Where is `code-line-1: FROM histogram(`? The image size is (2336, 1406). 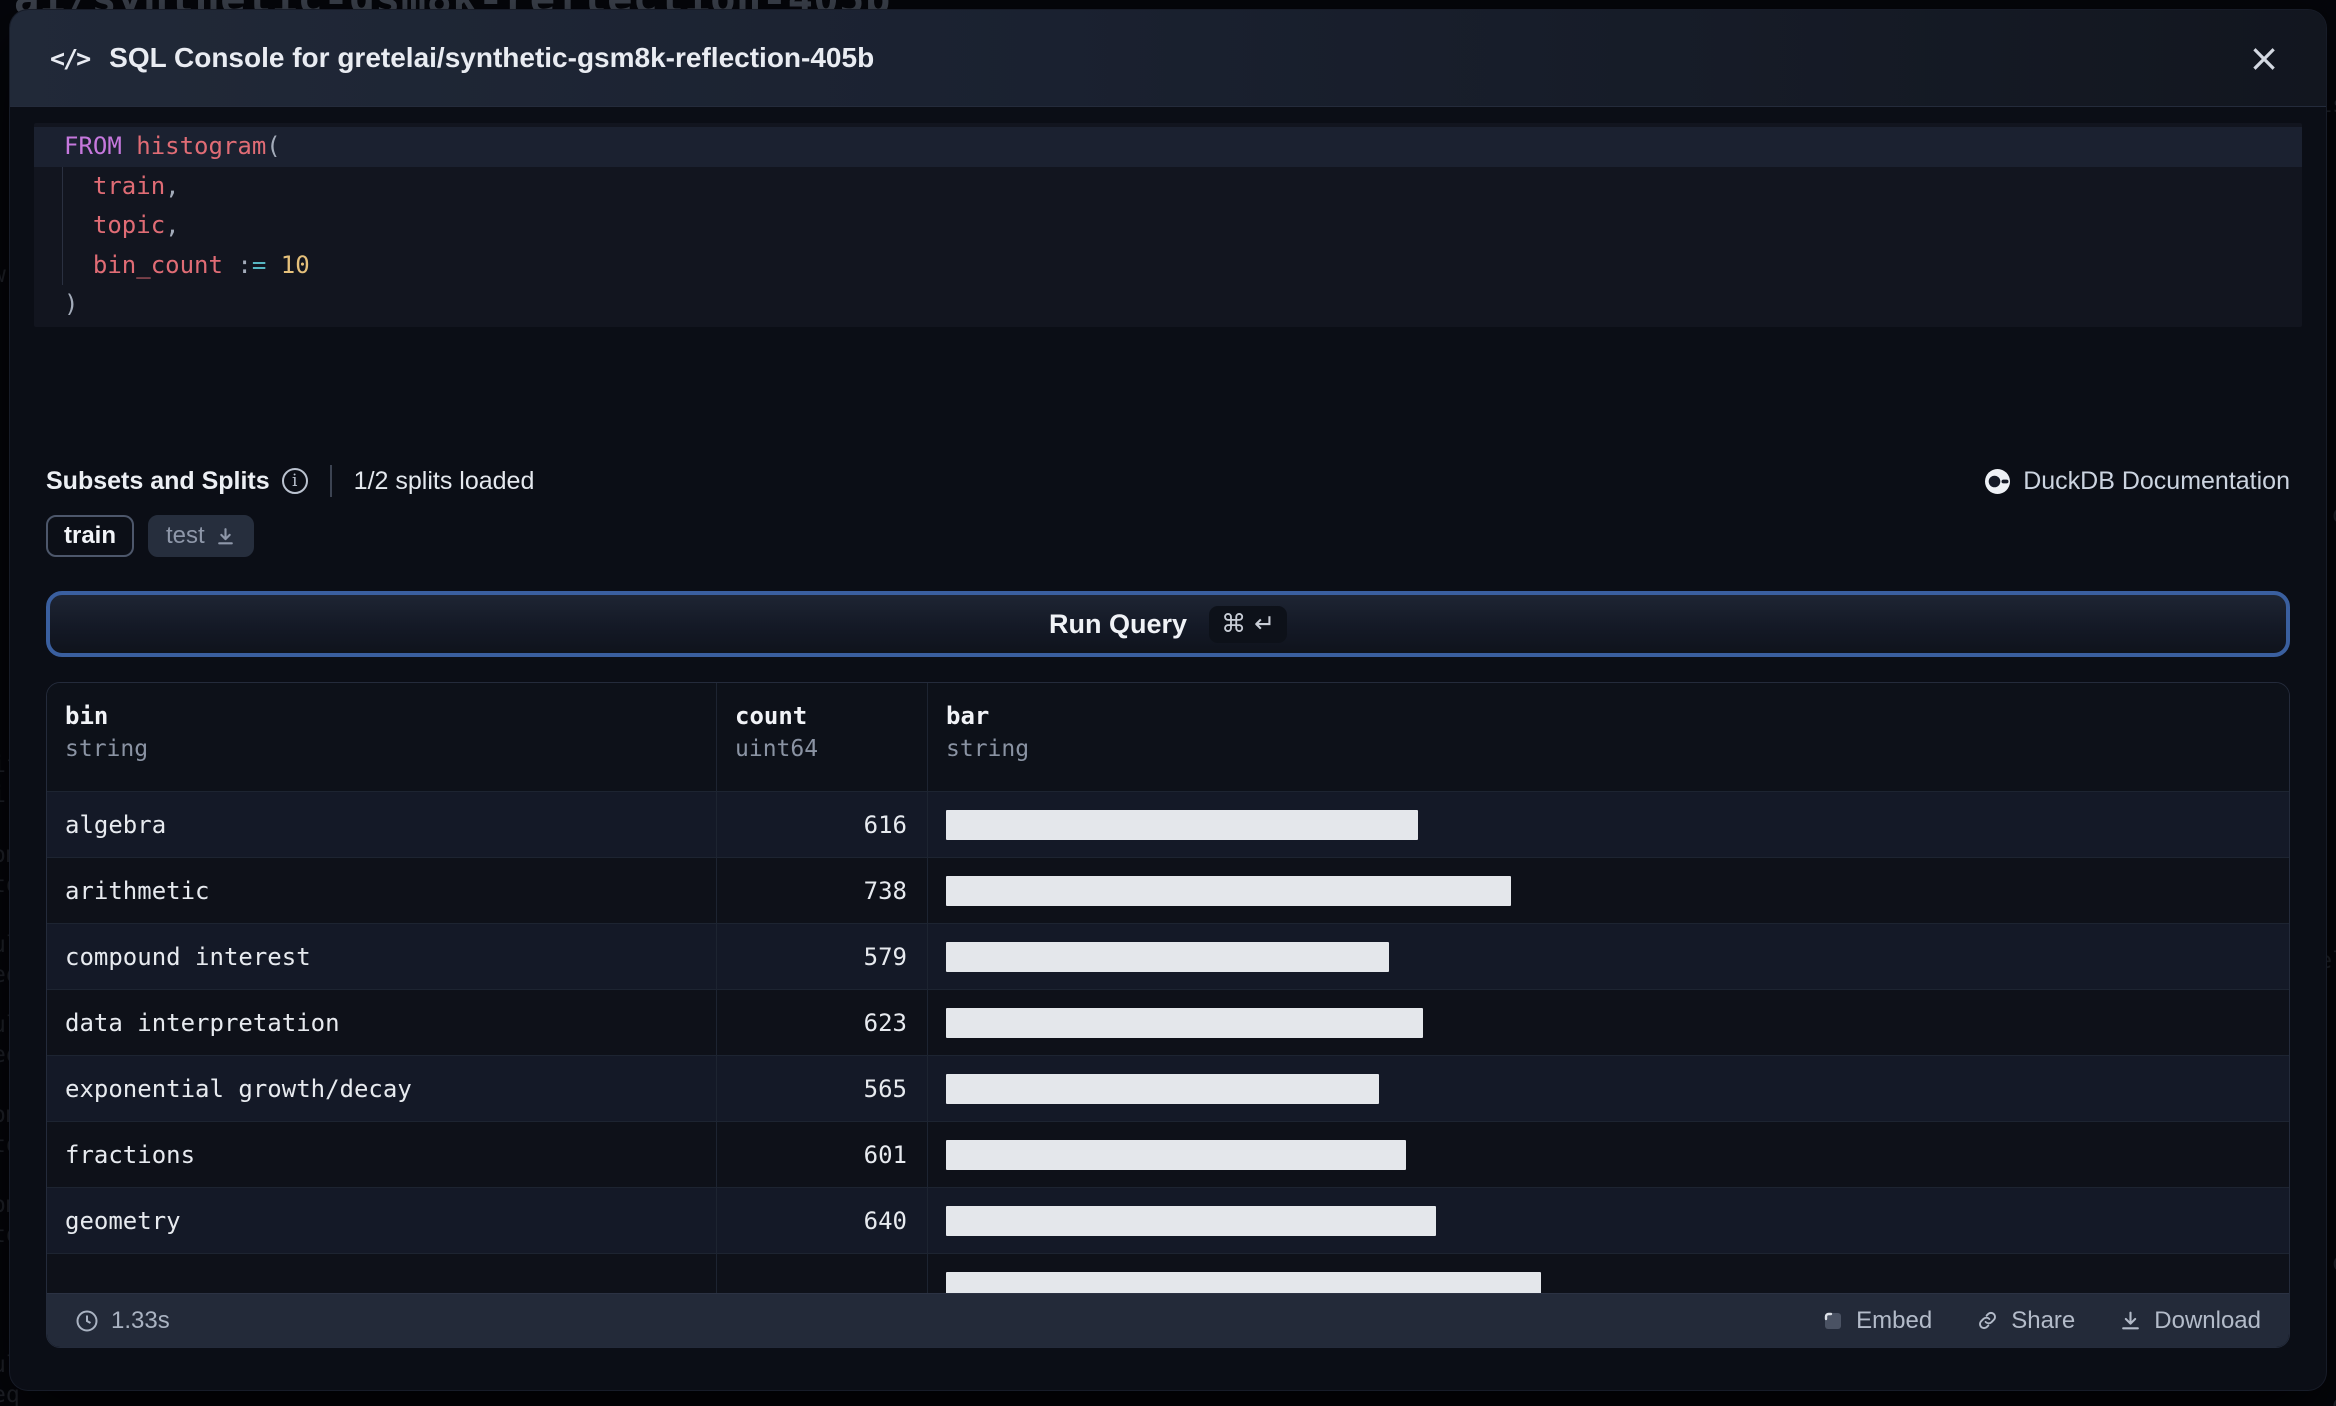 code-line-1: FROM histogram( is located at coordinates (1168, 147).